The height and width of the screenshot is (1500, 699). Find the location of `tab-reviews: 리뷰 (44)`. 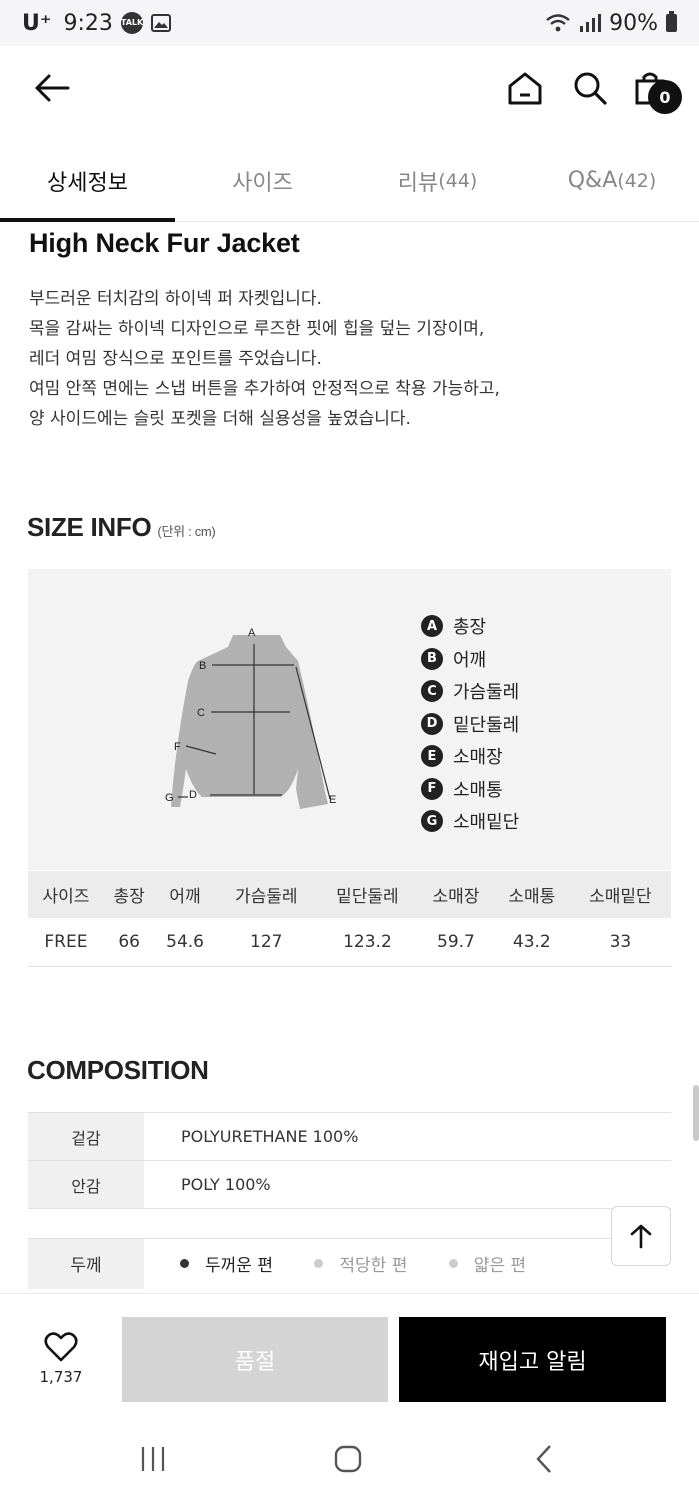

tab-reviews: 리뷰 (44) is located at coordinates (437, 180).